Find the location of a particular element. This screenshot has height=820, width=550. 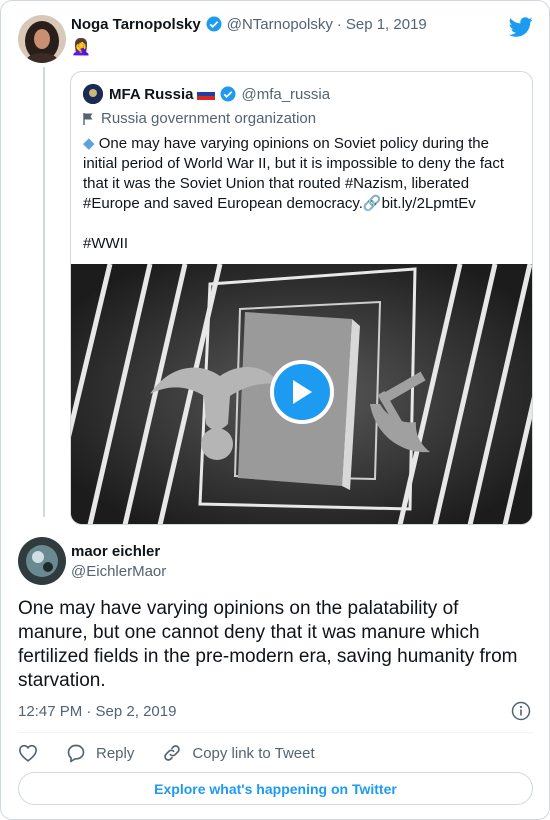

government-label: Russia government organization is located at coordinates (199, 118).